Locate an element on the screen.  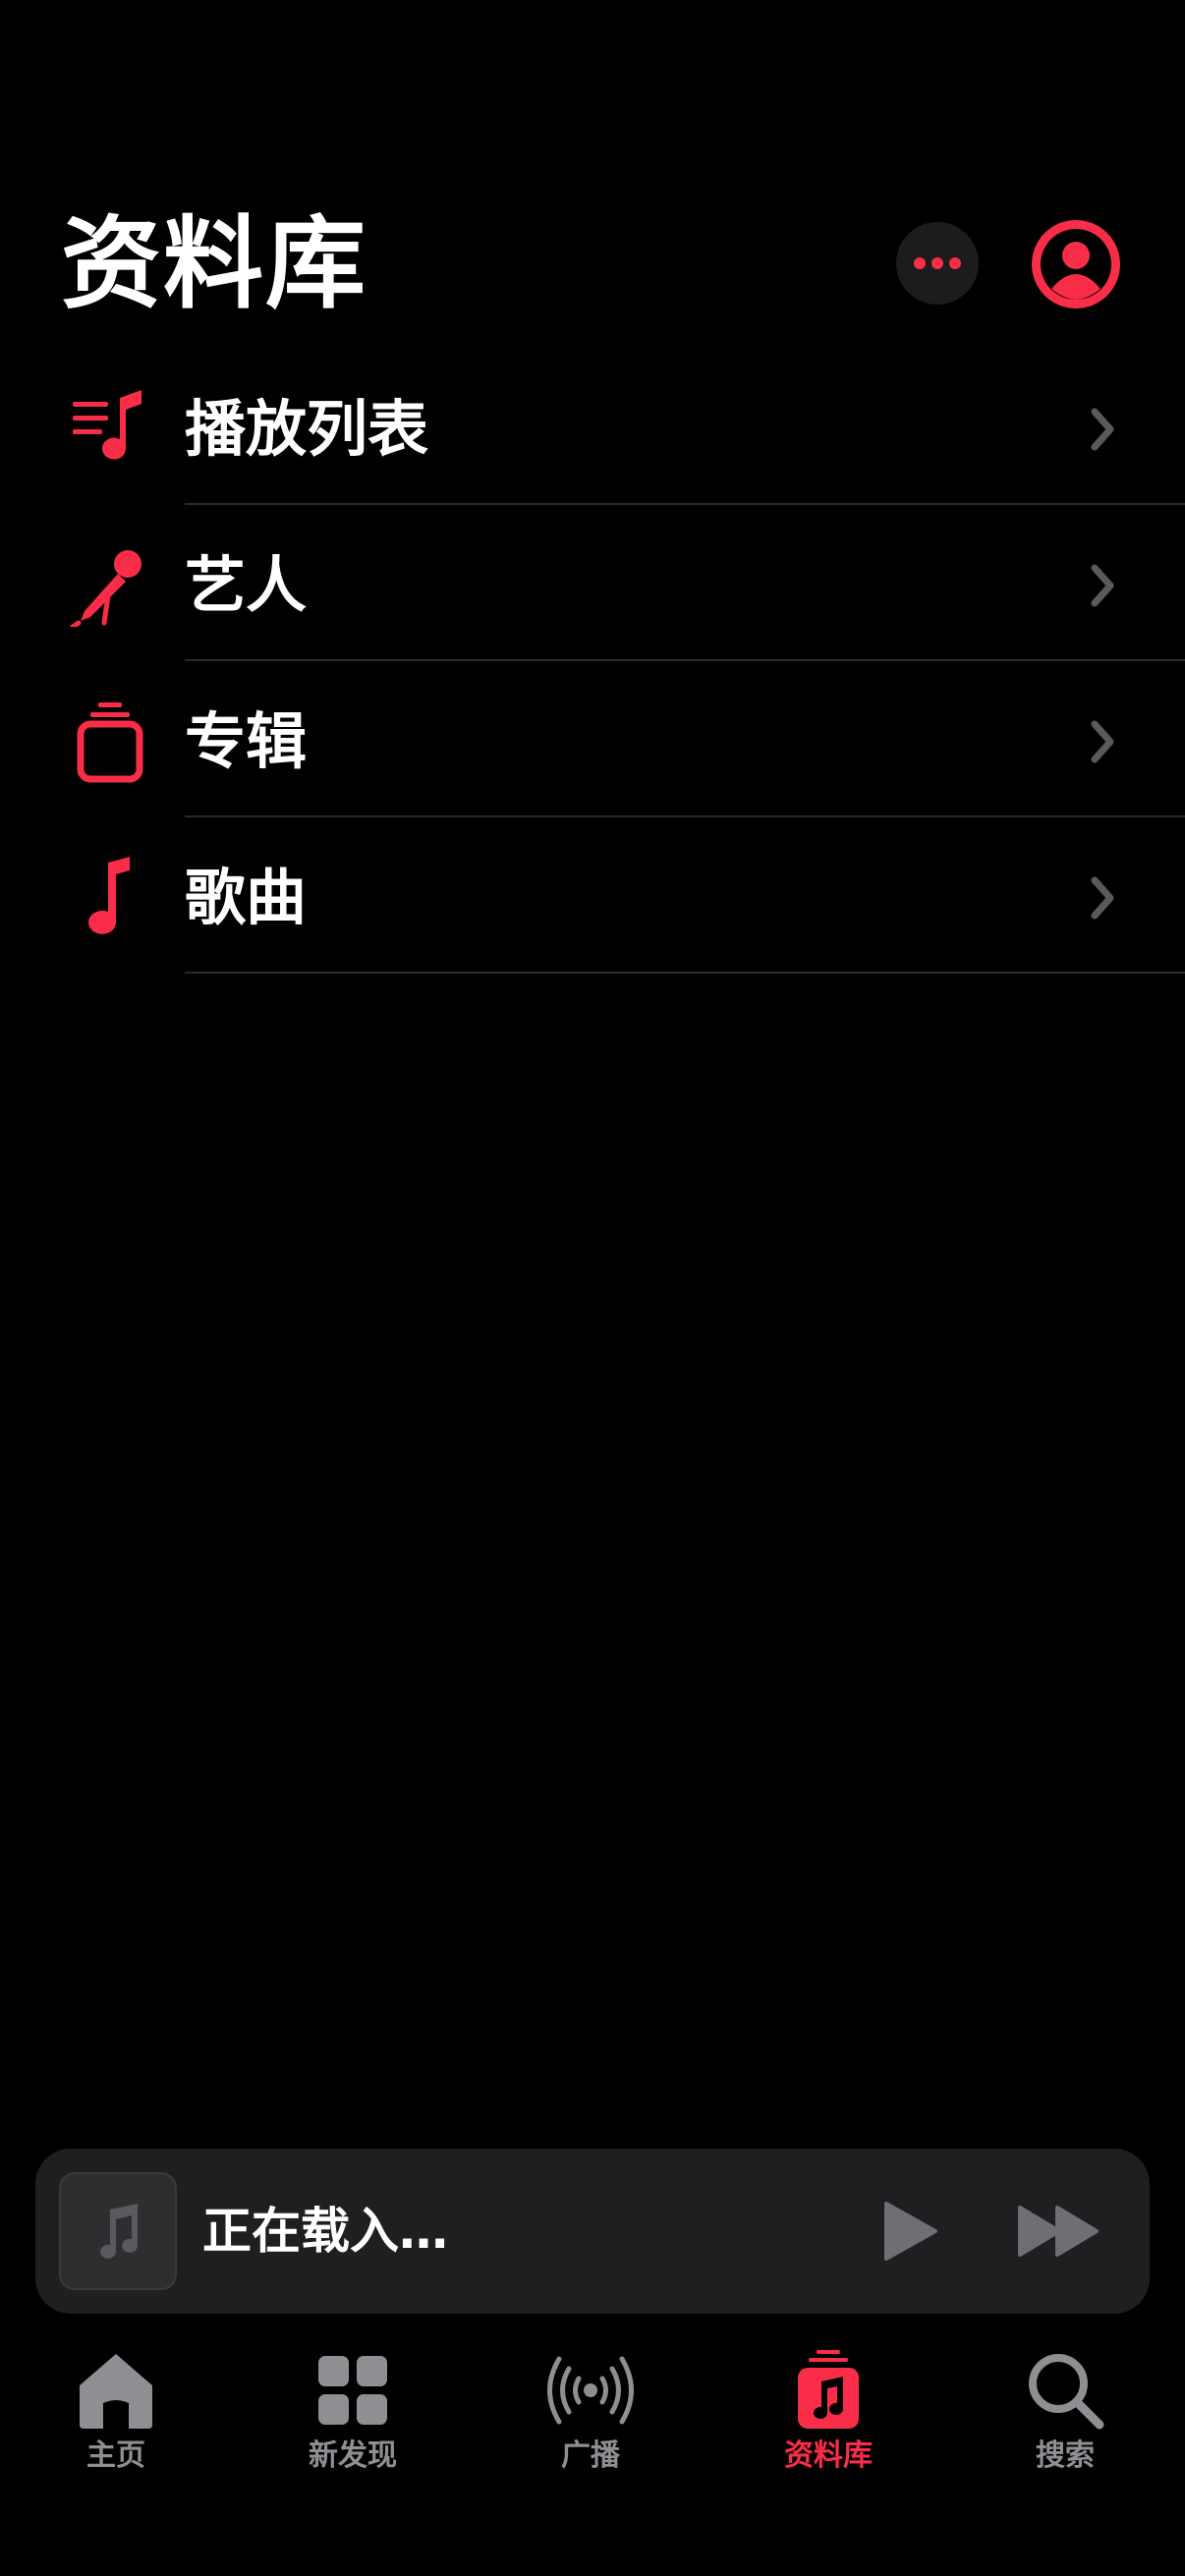
tab-label: 新发现 is located at coordinates (353, 2455).